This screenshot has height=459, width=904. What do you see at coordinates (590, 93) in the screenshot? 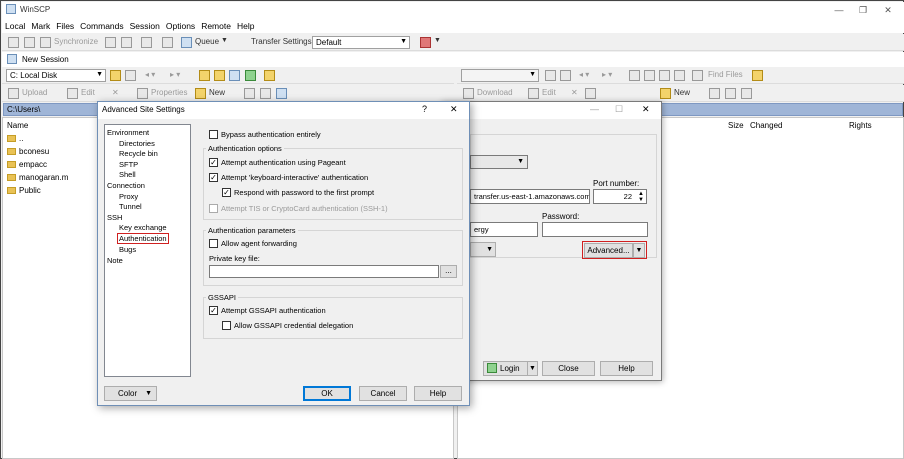
I see `remote-properties-icon` at bounding box center [590, 93].